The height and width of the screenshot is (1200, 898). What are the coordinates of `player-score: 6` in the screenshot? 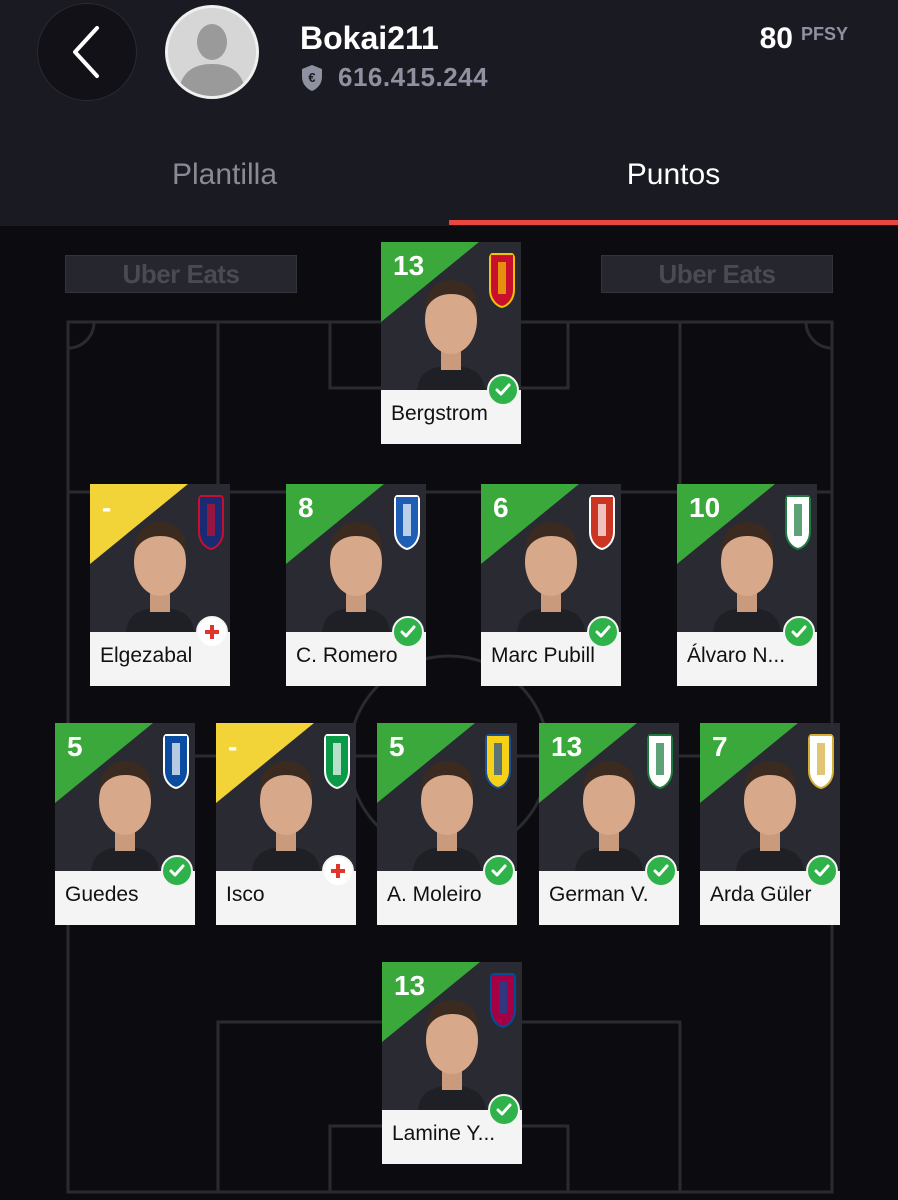 It's located at (501, 507).